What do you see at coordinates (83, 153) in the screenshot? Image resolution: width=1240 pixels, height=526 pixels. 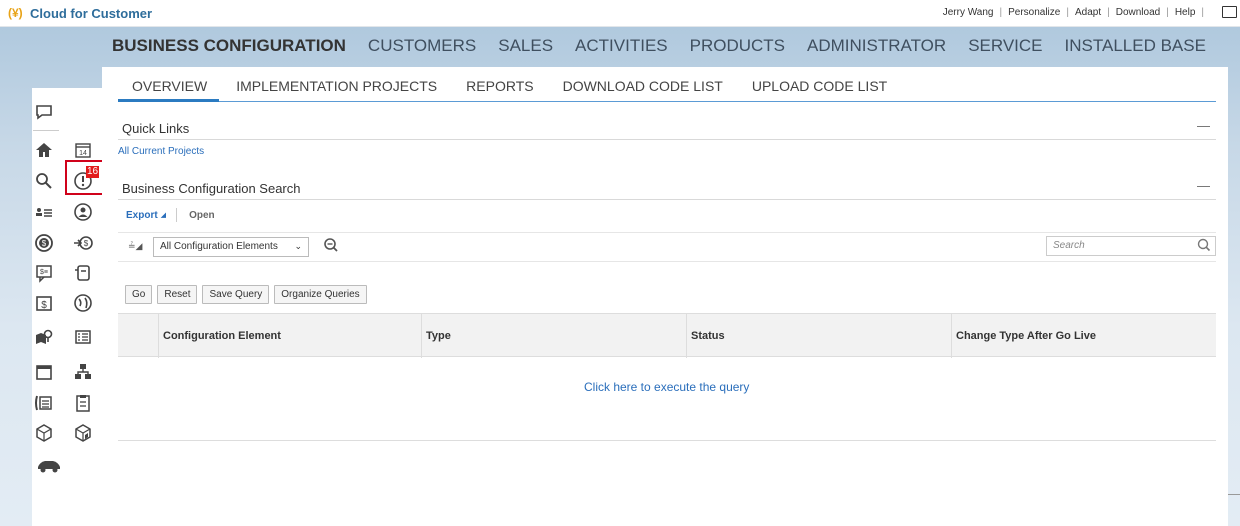 I see `svg-text: 14` at bounding box center [83, 153].